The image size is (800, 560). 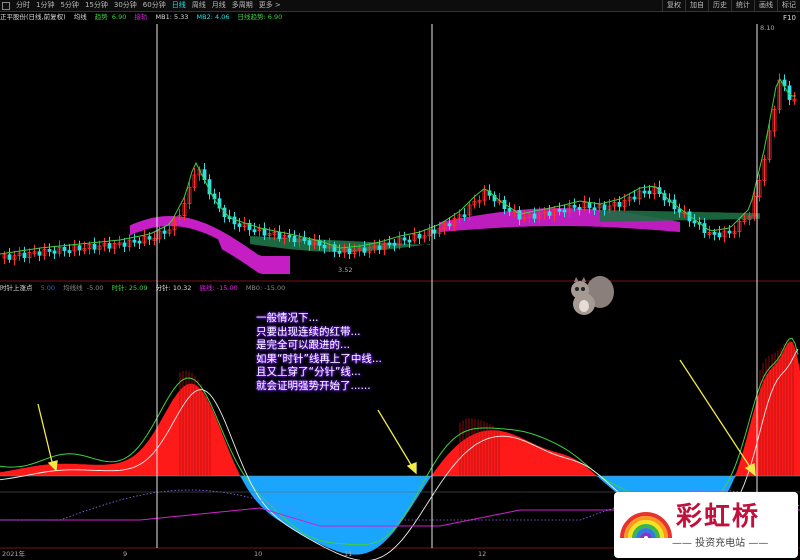 I want to click on time-label-10: 10, so click(x=258, y=554).